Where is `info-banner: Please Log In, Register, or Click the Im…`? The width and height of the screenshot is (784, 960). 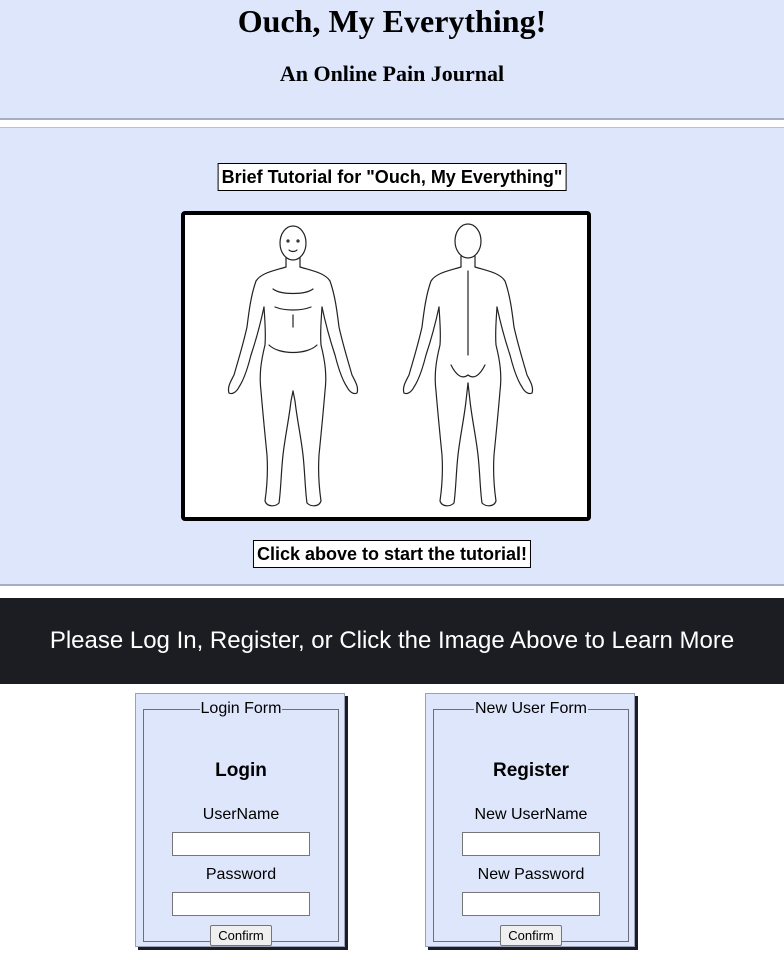
info-banner: Please Log In, Register, or Click the Im… is located at coordinates (392, 641).